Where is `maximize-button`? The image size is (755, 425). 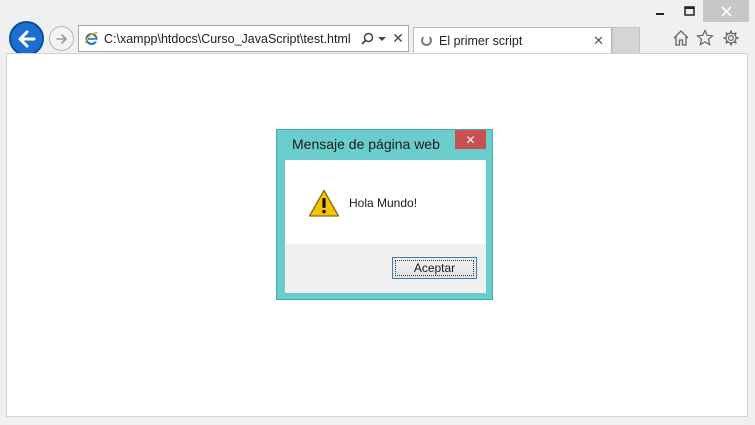 maximize-button is located at coordinates (689, 11).